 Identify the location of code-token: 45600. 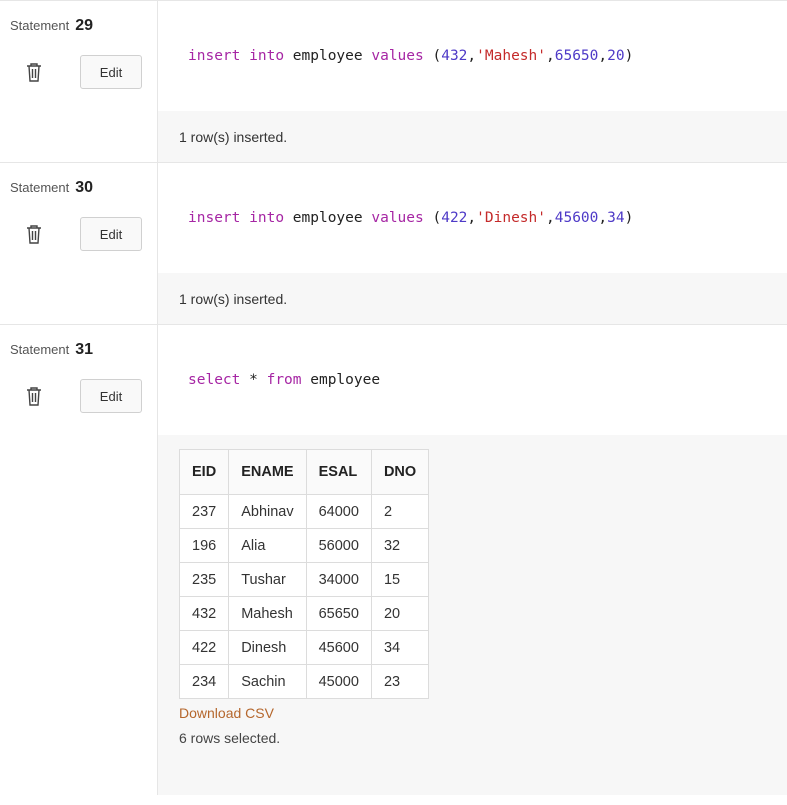
(576, 218).